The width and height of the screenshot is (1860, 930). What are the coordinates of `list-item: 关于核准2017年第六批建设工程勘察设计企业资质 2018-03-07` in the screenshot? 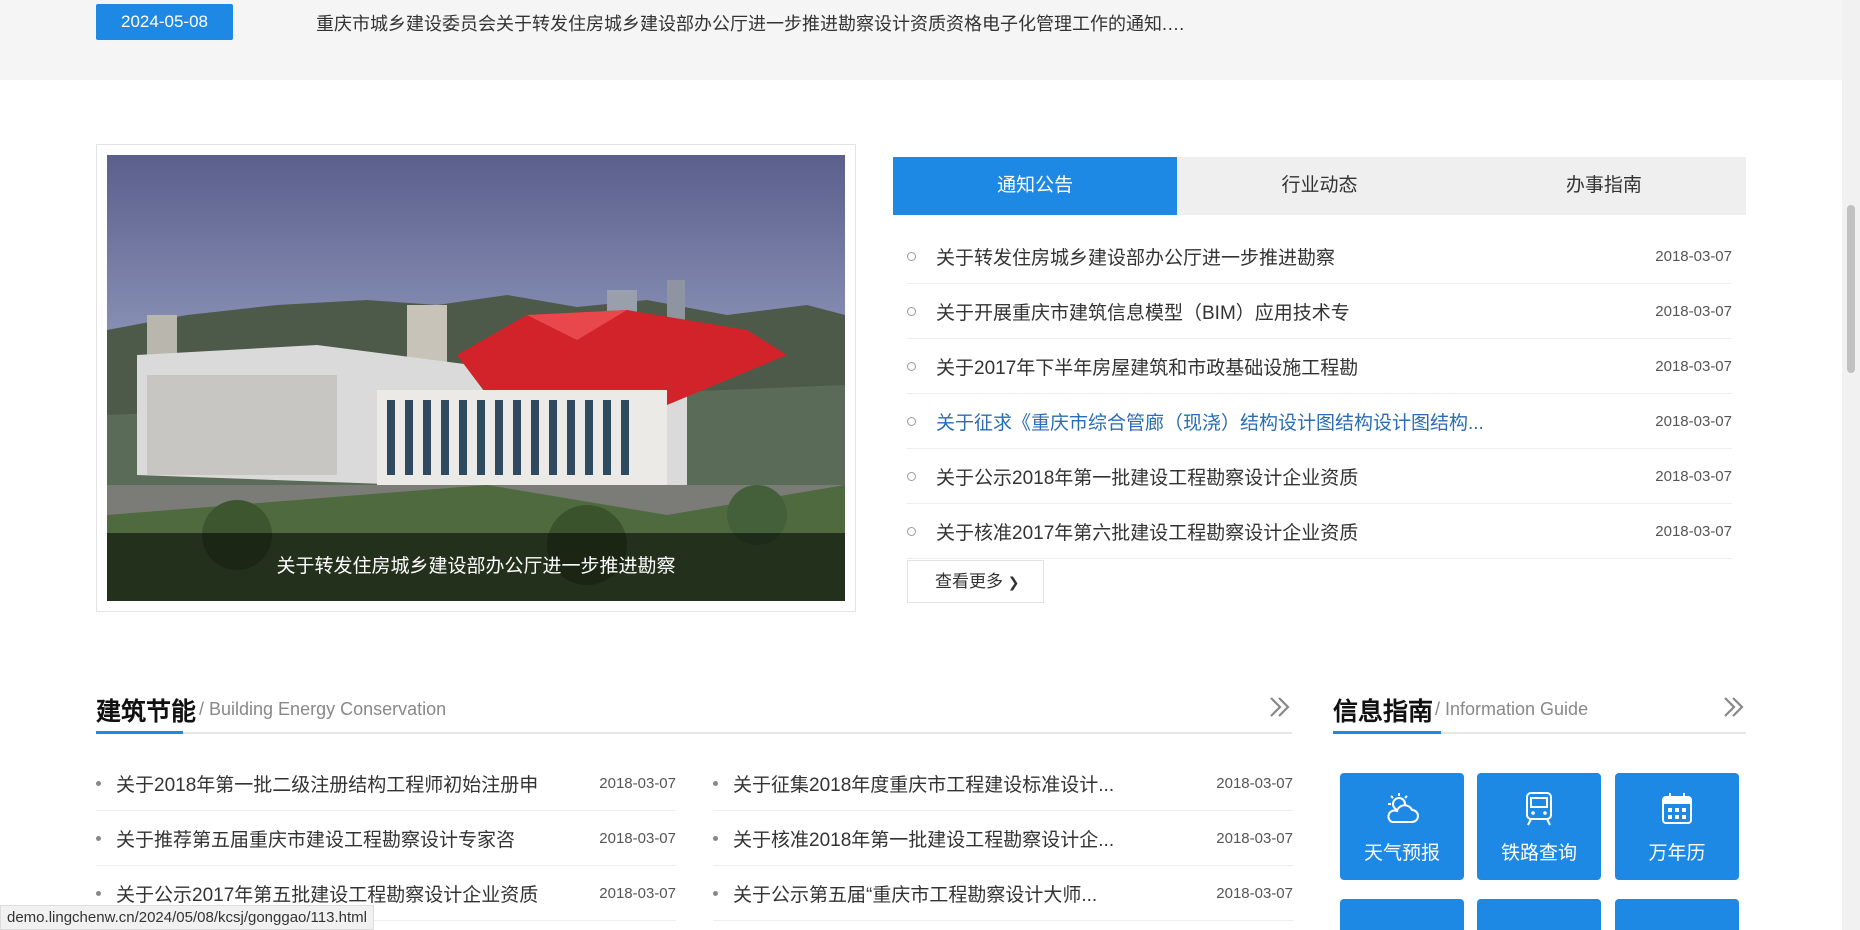 It's located at (1319, 531).